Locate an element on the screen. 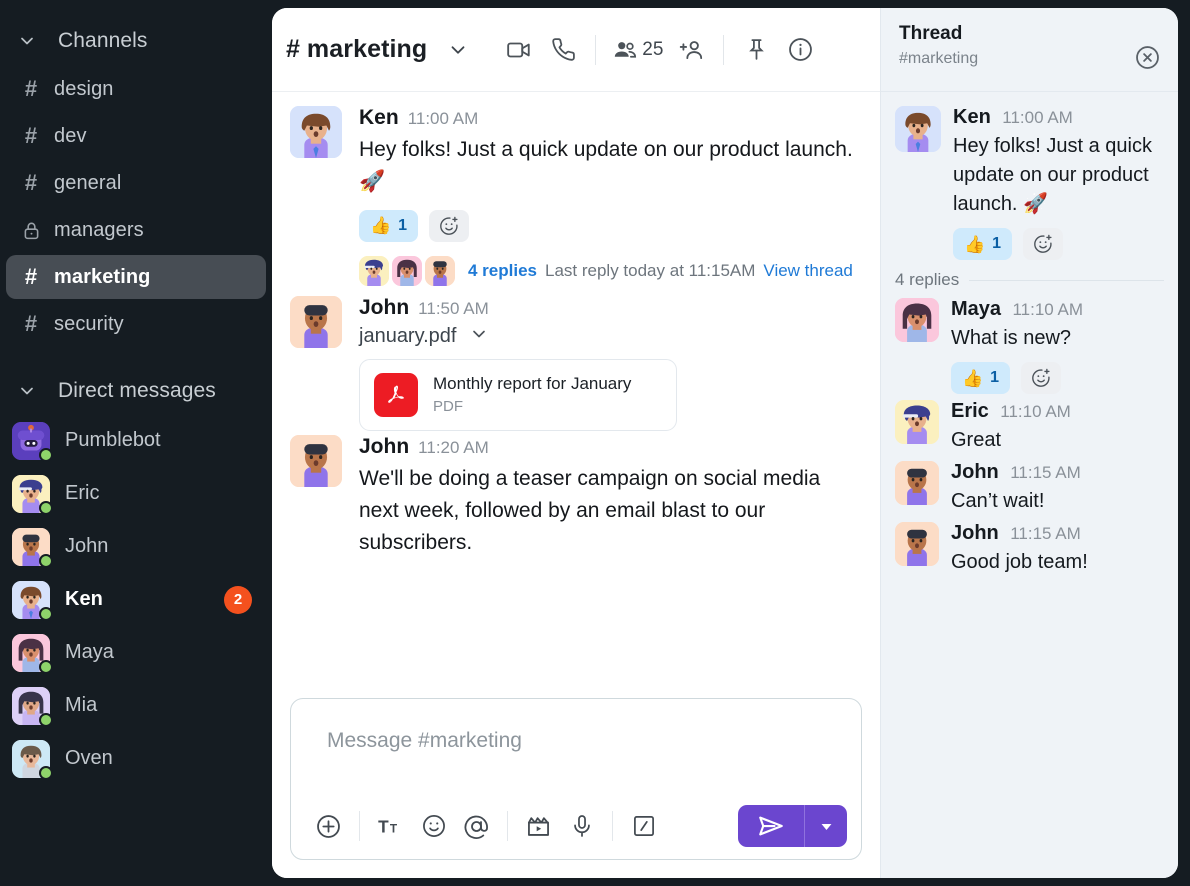  mention-icon is located at coordinates (476, 826).